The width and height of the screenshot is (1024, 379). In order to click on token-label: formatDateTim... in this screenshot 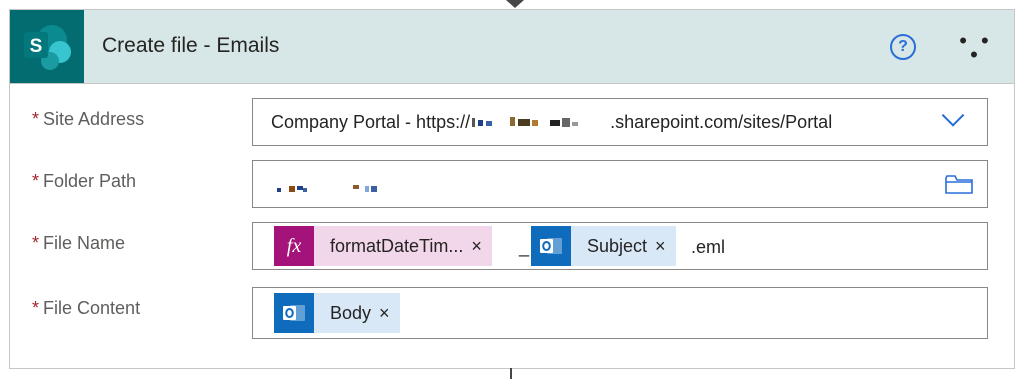, I will do `click(397, 245)`.